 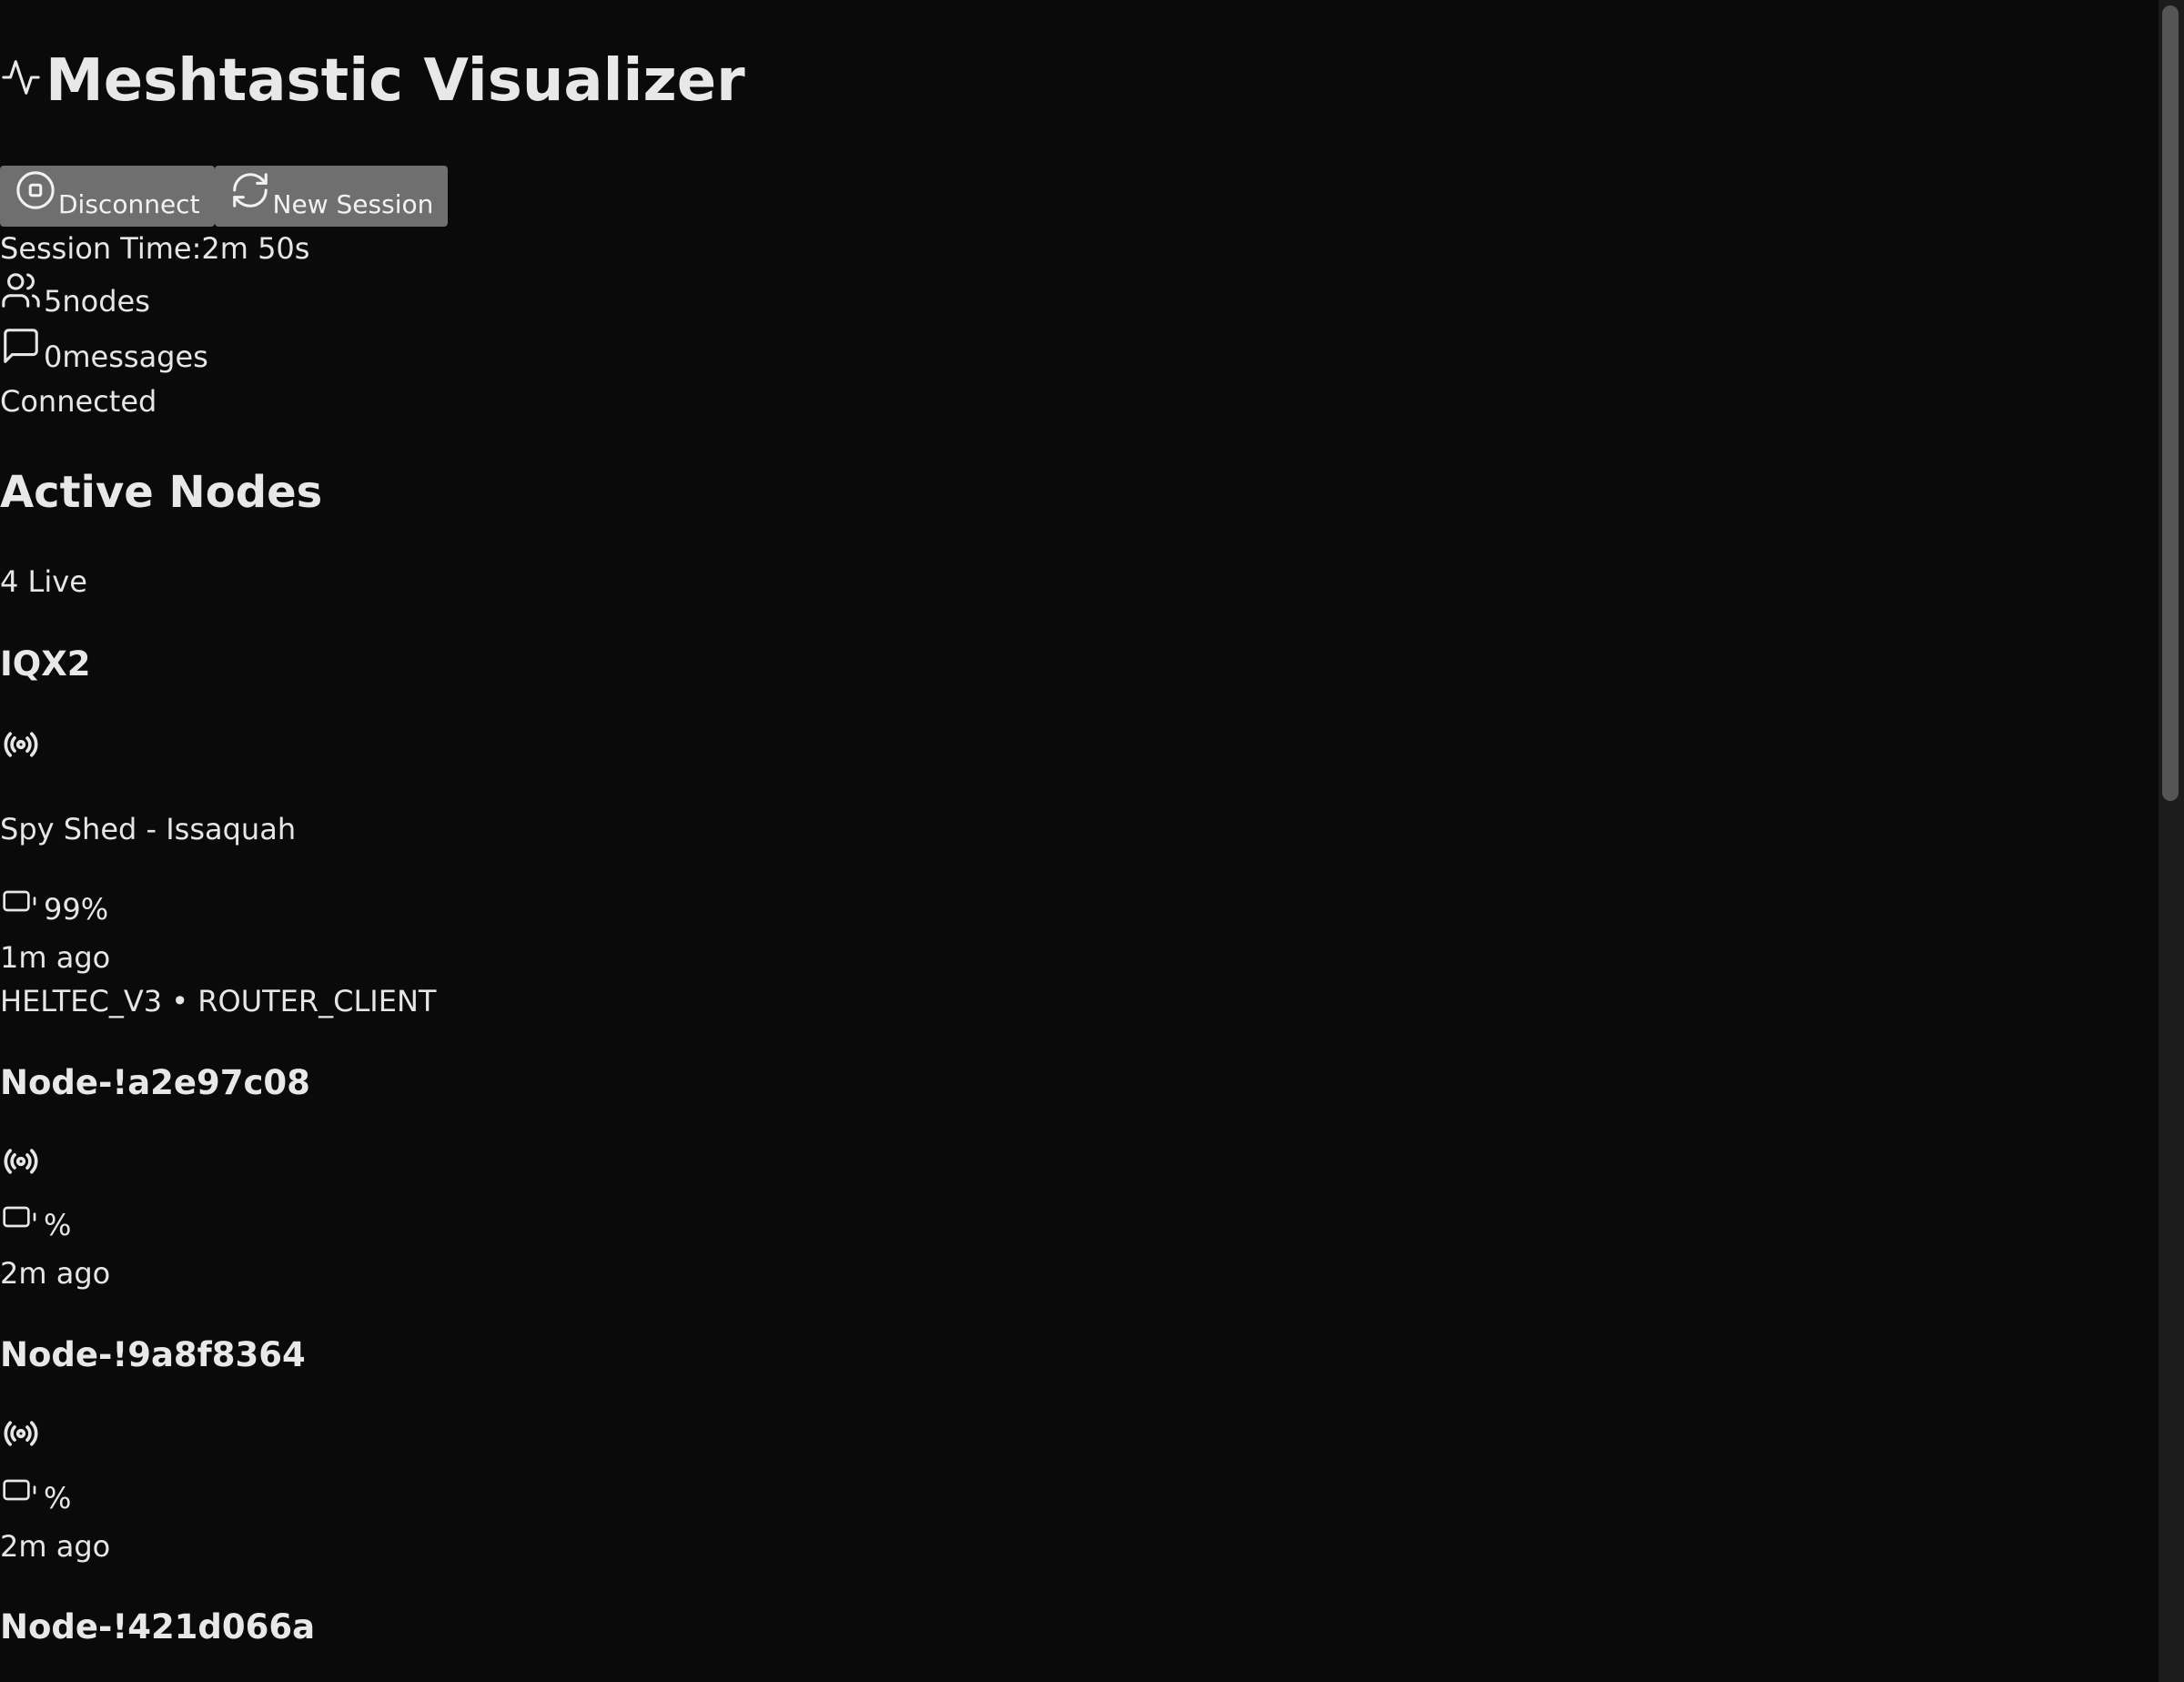 What do you see at coordinates (2171, 403) in the screenshot?
I see `scrollbar-thumb` at bounding box center [2171, 403].